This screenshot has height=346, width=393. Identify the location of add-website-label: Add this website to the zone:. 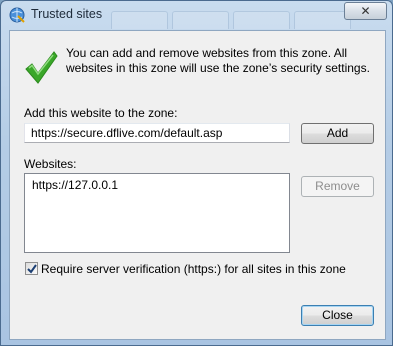
(101, 113).